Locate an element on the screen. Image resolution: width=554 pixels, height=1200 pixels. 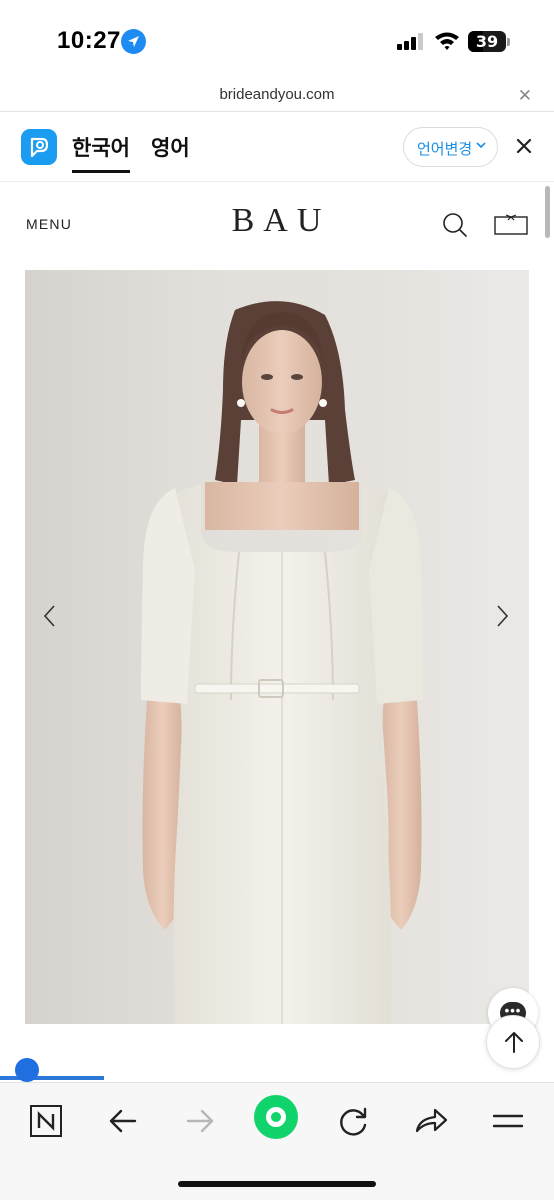
reload-icon is located at coordinates (353, 1121).